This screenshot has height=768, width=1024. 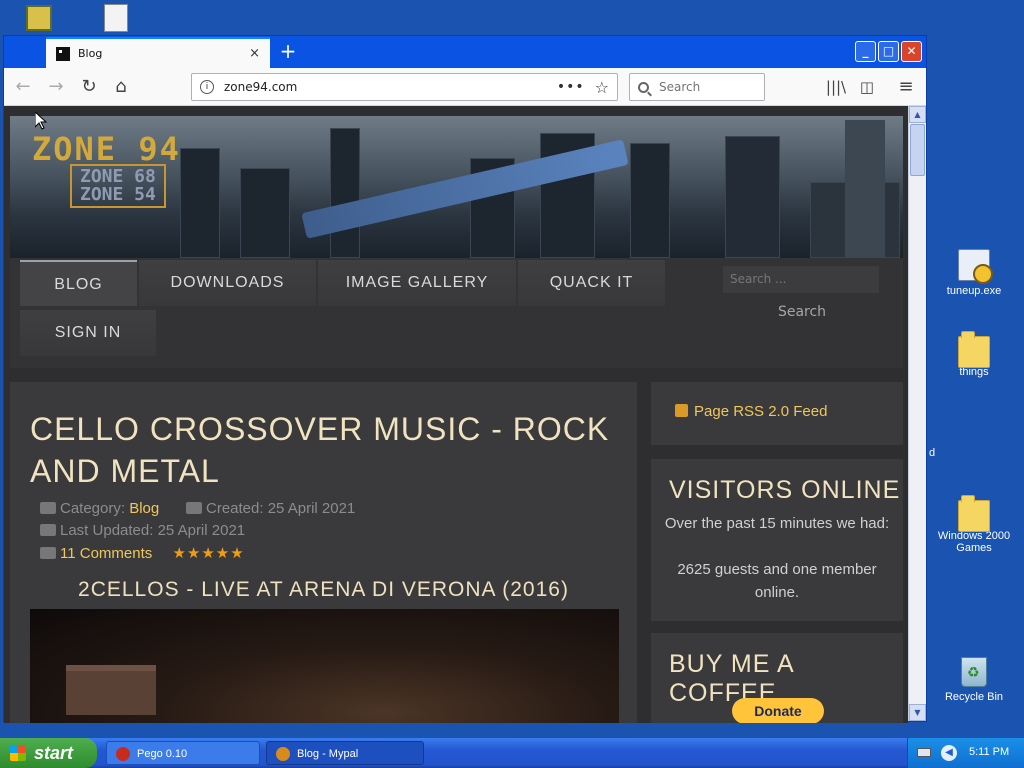 What do you see at coordinates (123, 754) in the screenshot?
I see `pego-app-icon` at bounding box center [123, 754].